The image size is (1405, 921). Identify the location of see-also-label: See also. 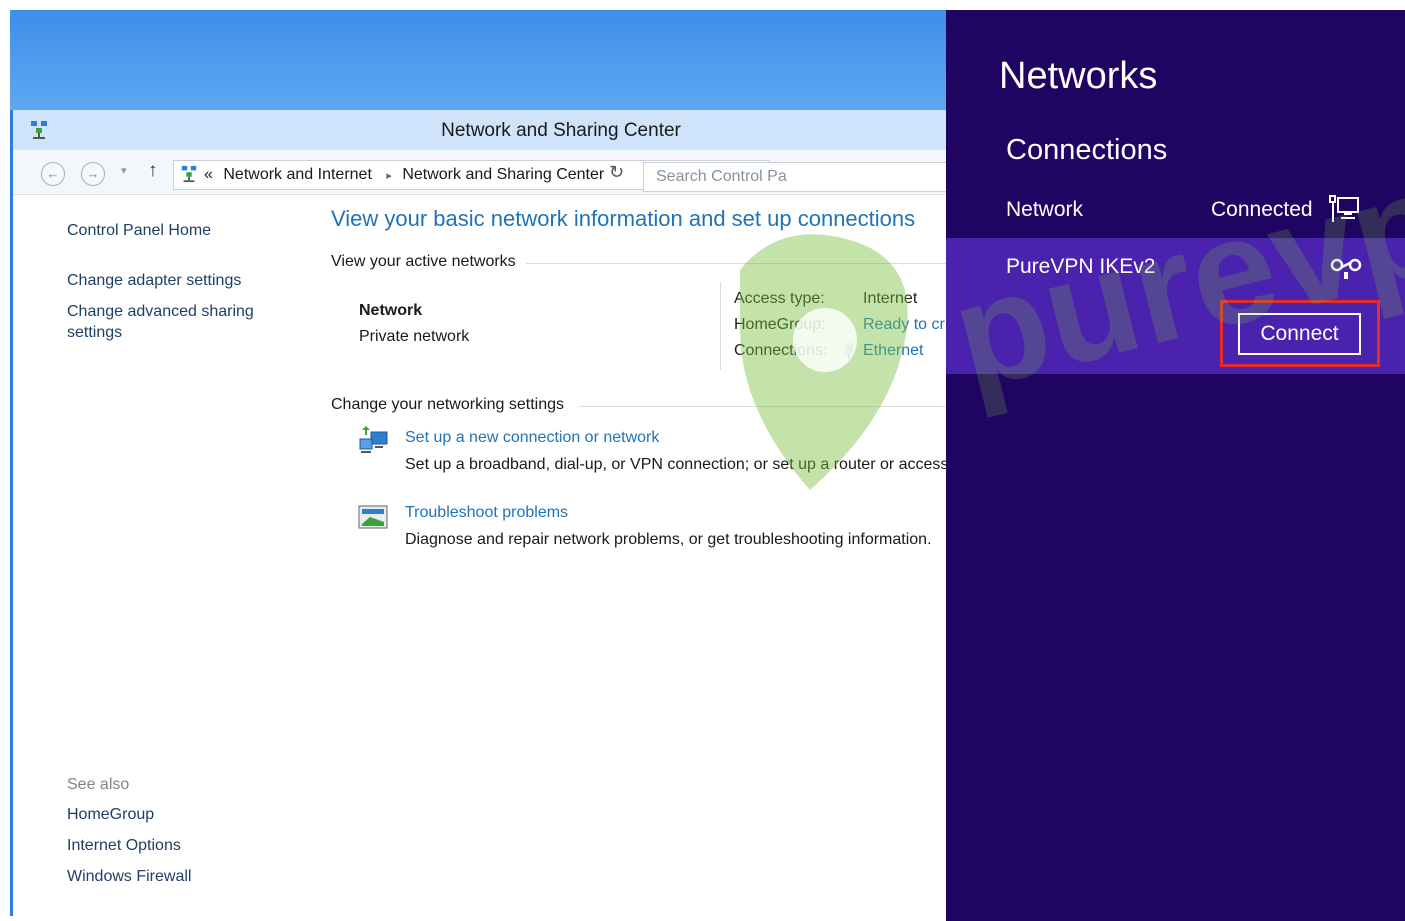
(98, 784).